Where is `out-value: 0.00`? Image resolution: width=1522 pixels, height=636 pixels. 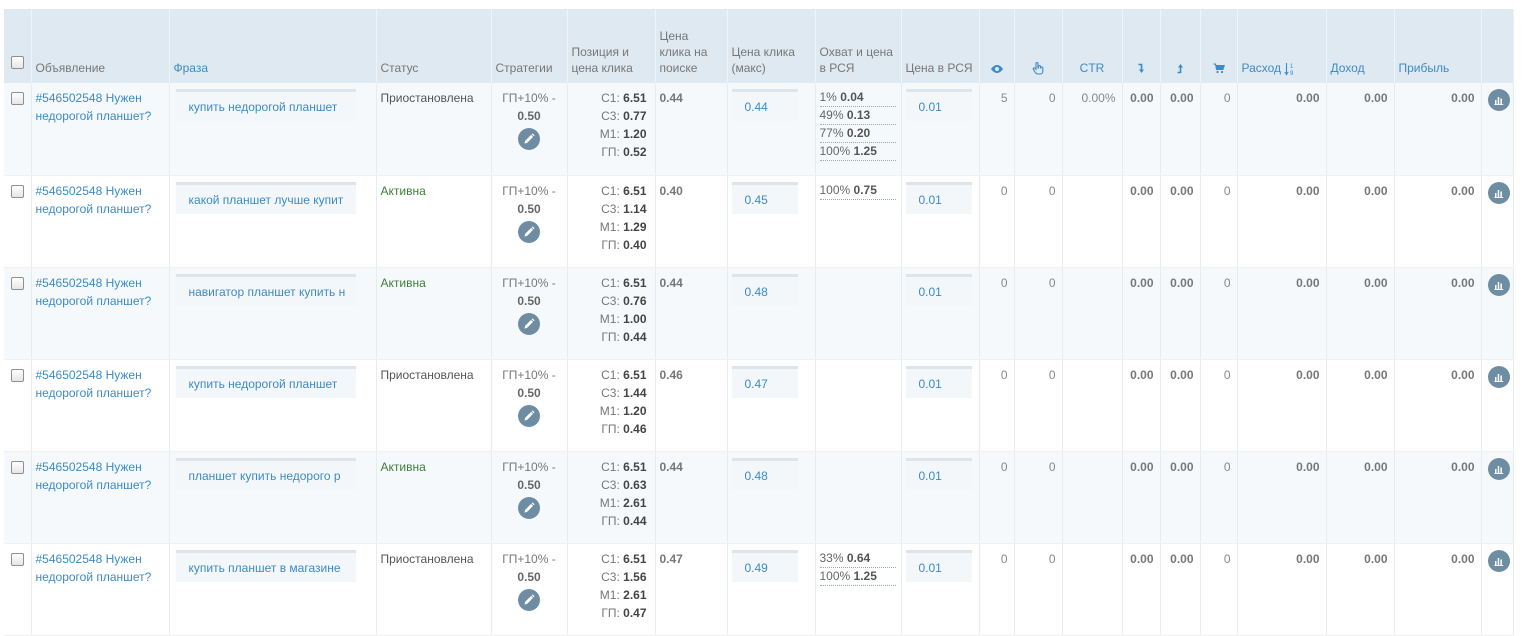
out-value: 0.00 is located at coordinates (1180, 221).